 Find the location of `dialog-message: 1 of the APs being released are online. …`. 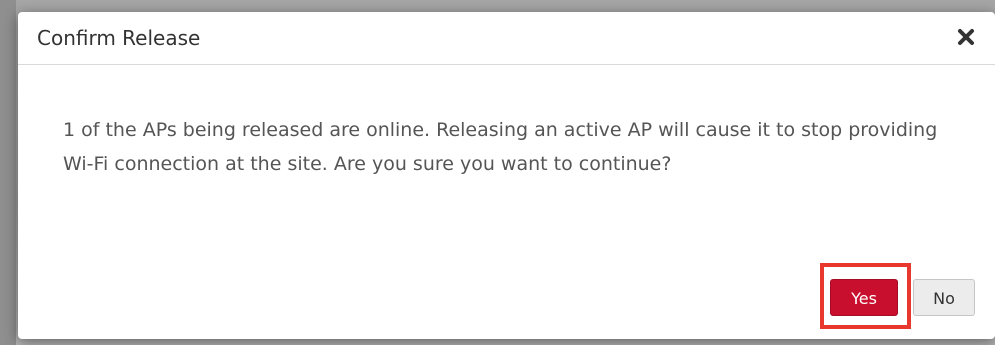

dialog-message: 1 of the APs being released are online. … is located at coordinates (500, 147).